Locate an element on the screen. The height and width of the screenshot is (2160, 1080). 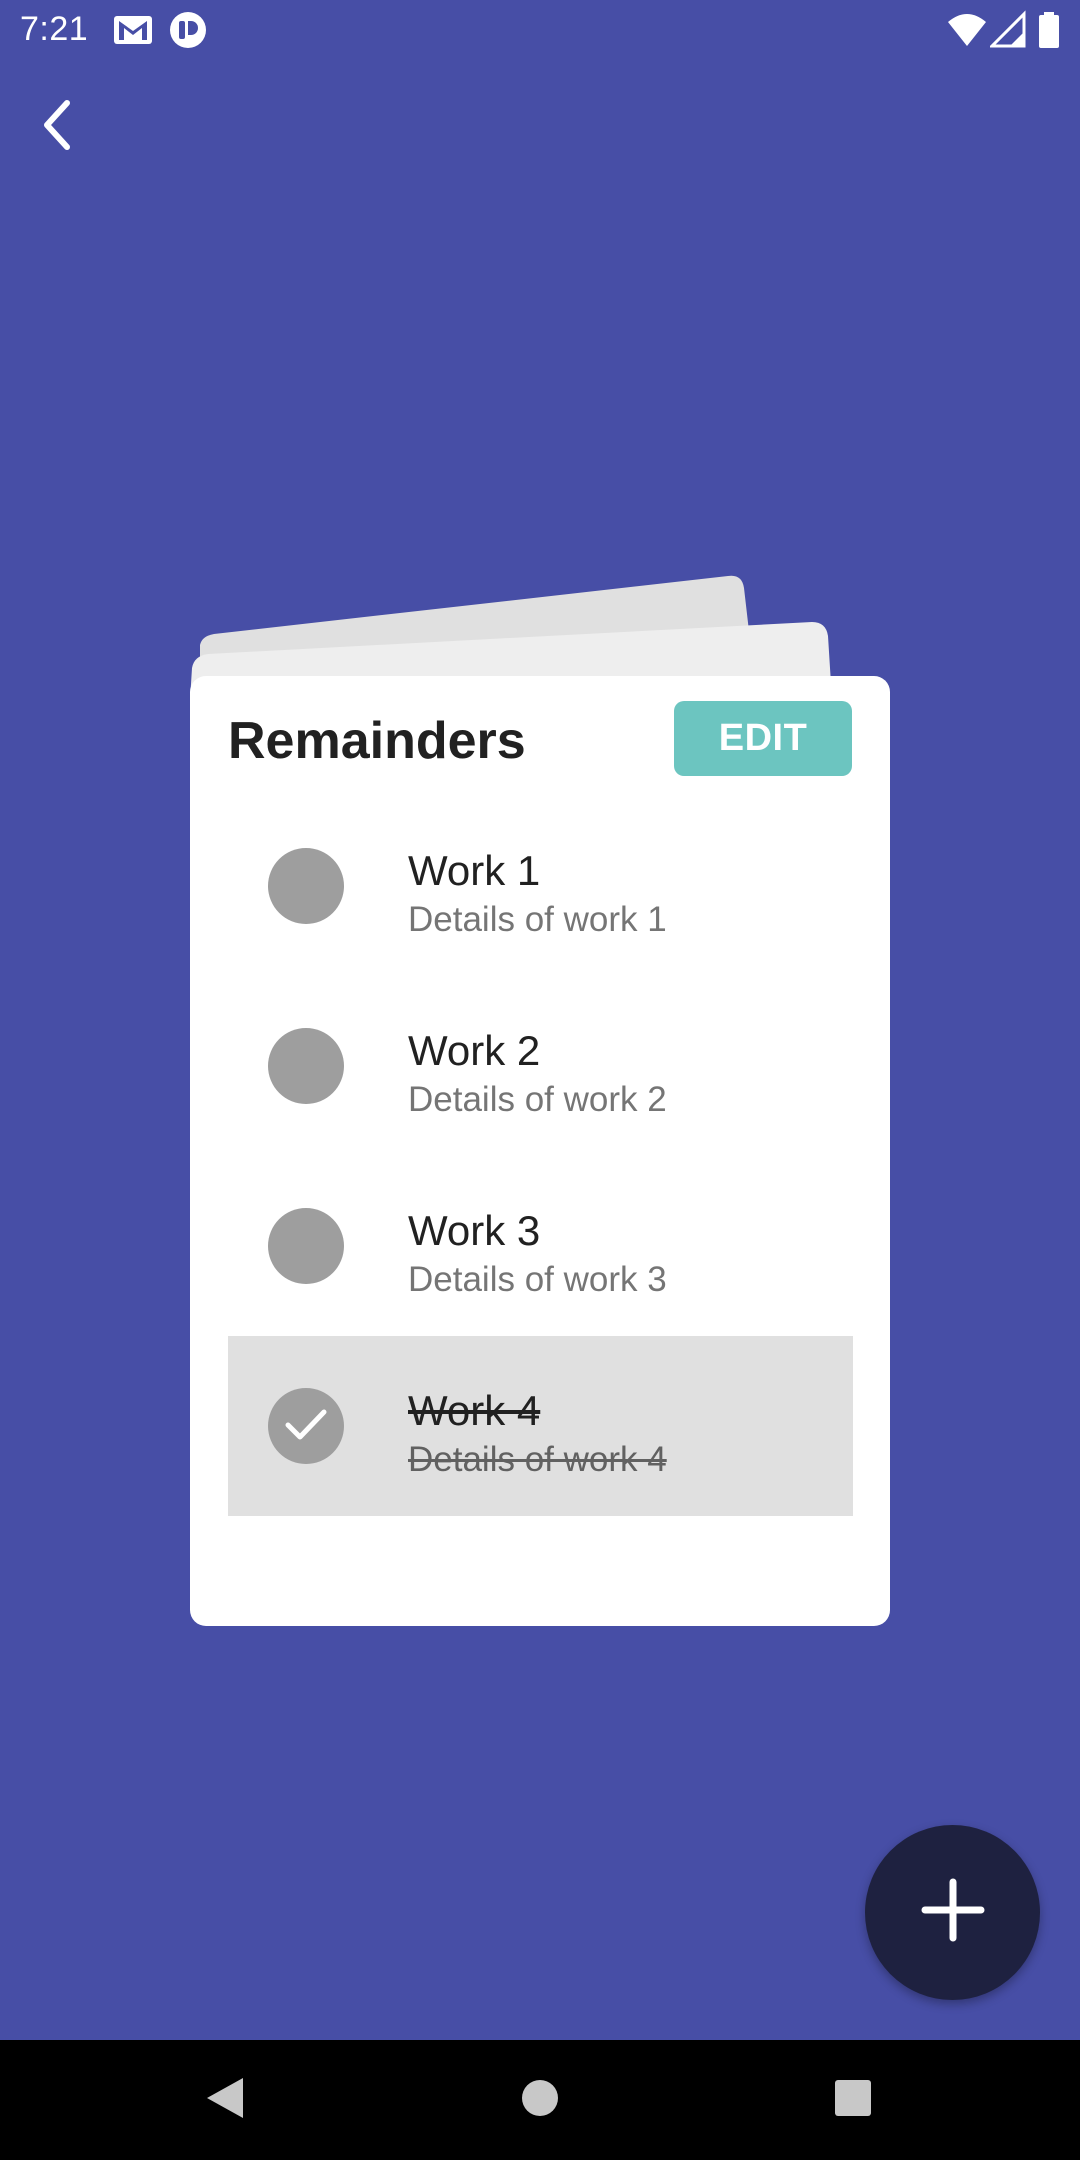
task-detail: Details of work 3 is located at coordinates (537, 1279).